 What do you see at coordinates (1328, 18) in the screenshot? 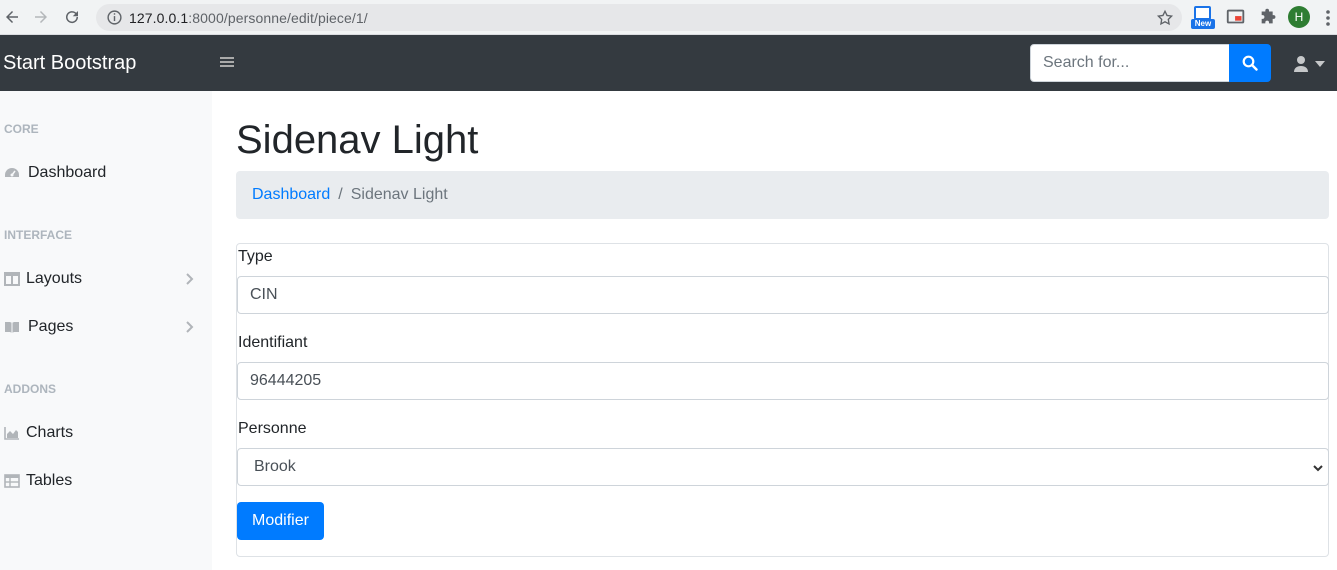
I see `browser-menu-icon` at bounding box center [1328, 18].